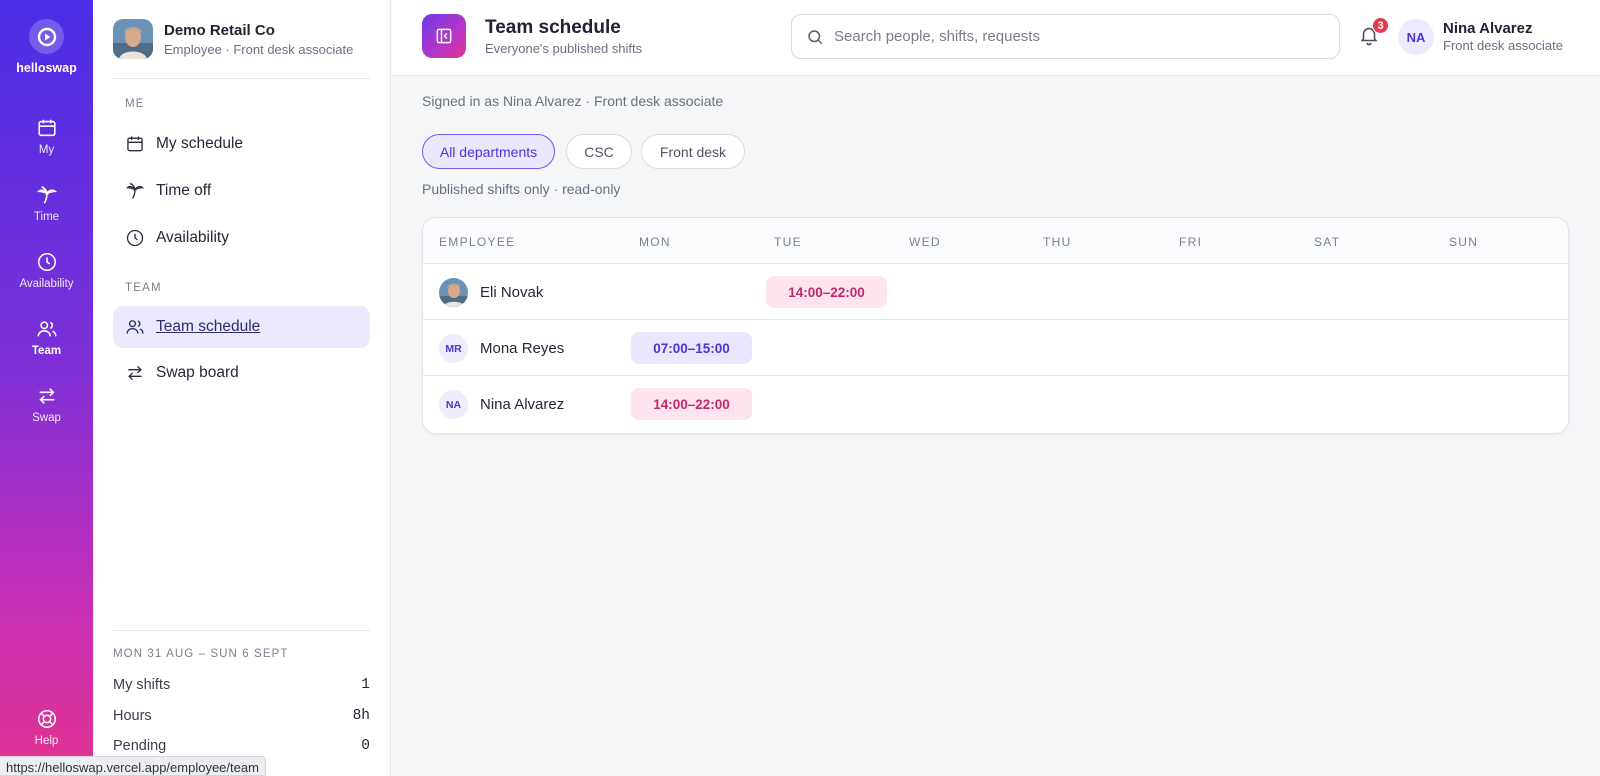 The height and width of the screenshot is (776, 1600). Describe the element at coordinates (46, 351) in the screenshot. I see `rail-item-label: Team` at that location.